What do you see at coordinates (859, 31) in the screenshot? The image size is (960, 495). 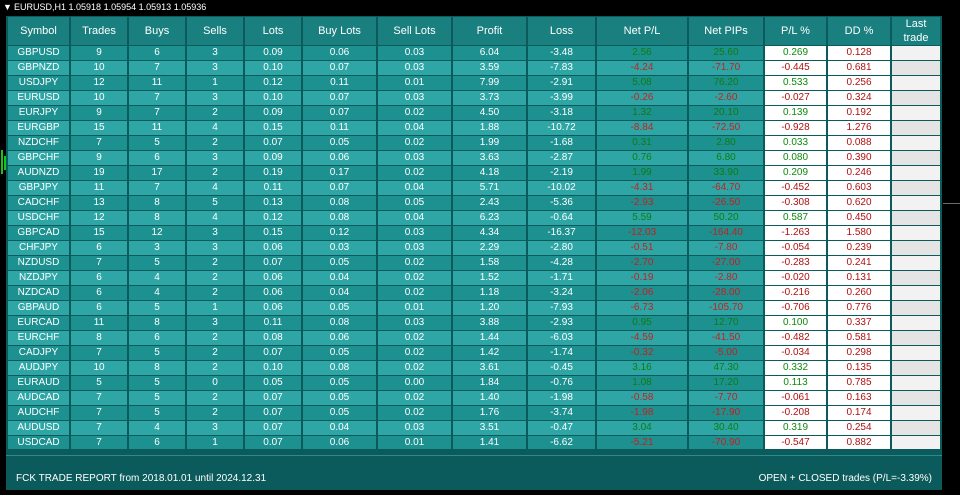 I see `column-header-dd: DD %` at bounding box center [859, 31].